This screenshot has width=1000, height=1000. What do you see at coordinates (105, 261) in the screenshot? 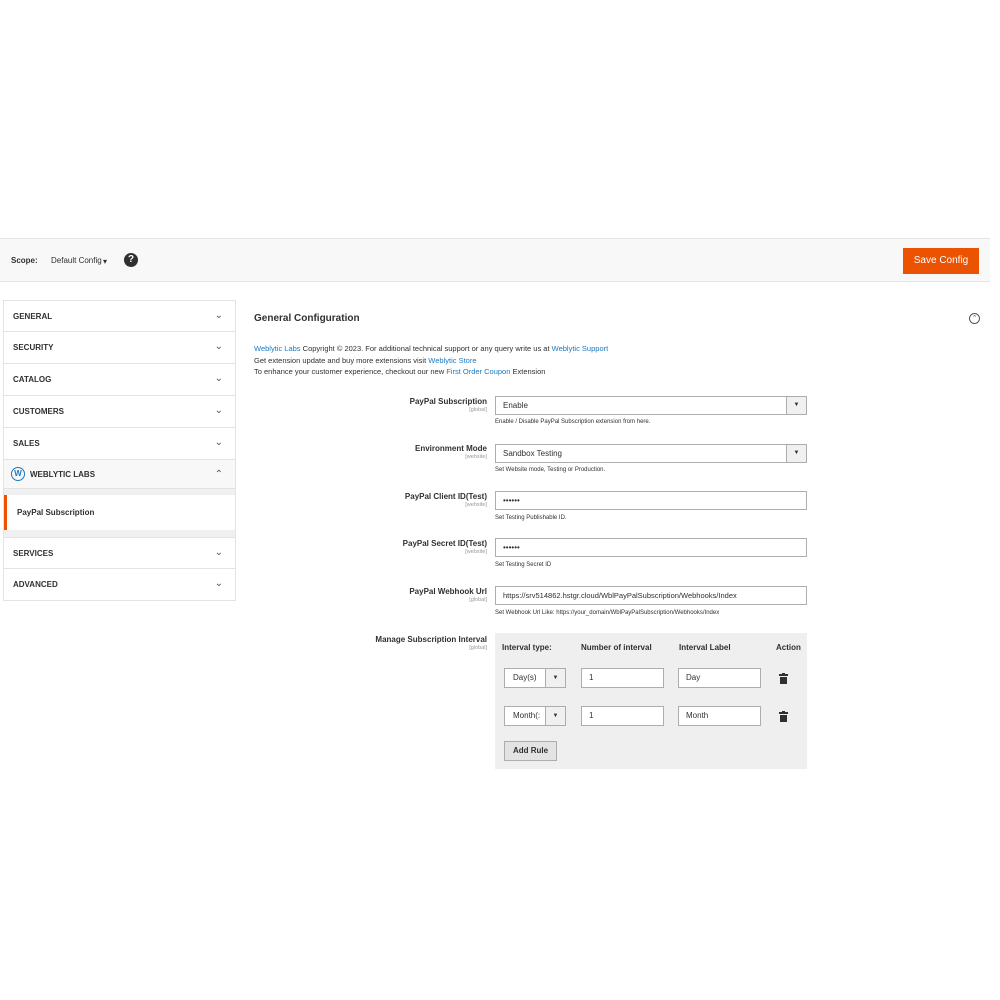
I see `chevron-down-icon: ▾` at bounding box center [105, 261].